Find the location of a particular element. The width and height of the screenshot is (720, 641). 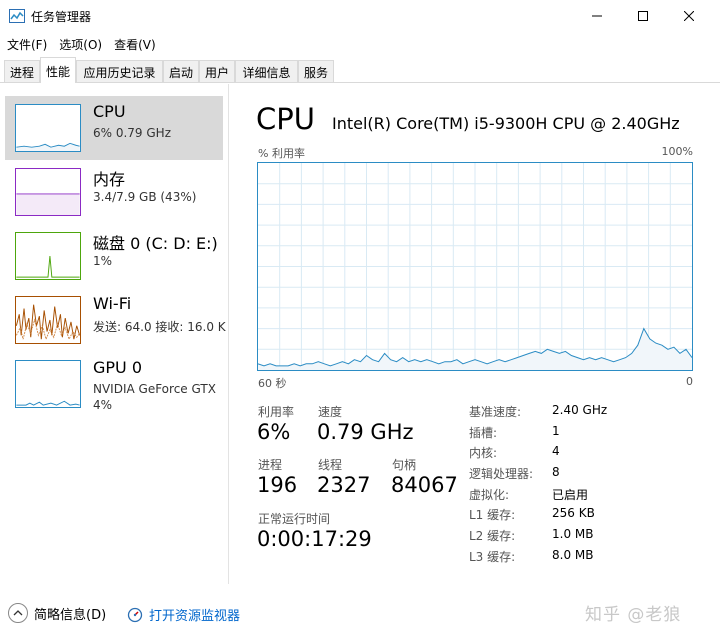

close-button is located at coordinates (689, 16).